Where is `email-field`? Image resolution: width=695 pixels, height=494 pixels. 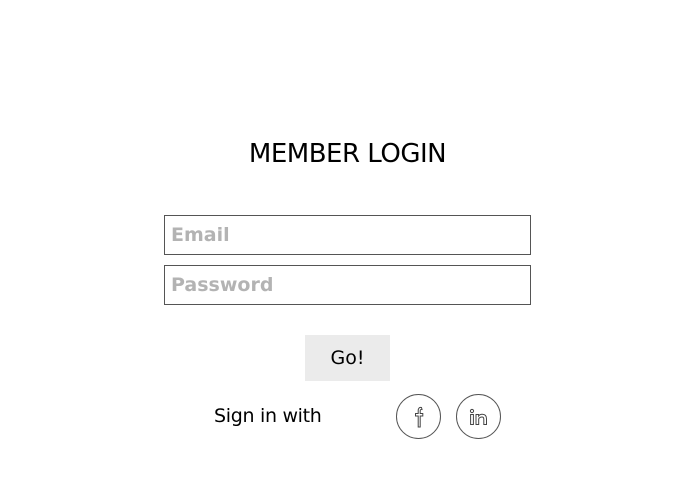 email-field is located at coordinates (347, 235).